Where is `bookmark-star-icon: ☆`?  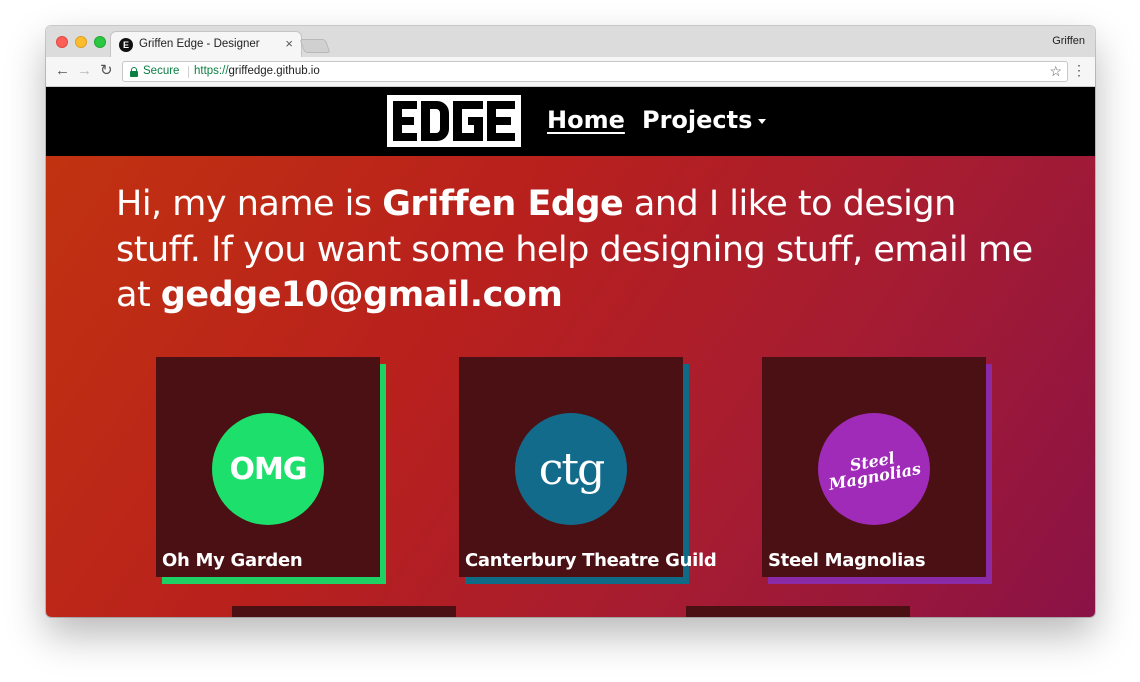 bookmark-star-icon: ☆ is located at coordinates (1055, 71).